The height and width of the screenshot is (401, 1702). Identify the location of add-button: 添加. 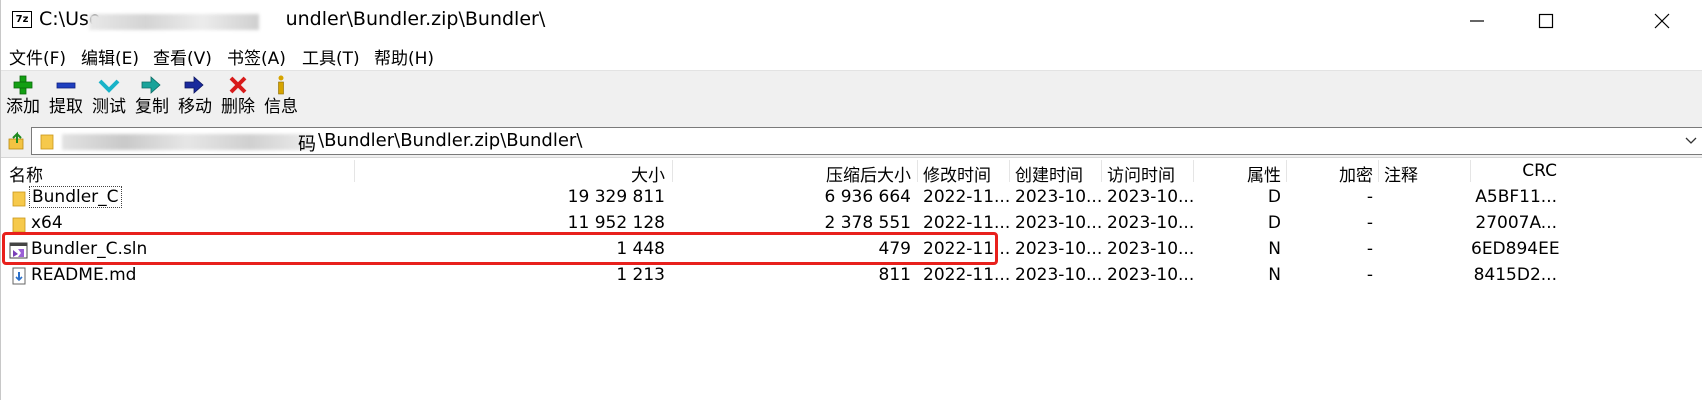
(23, 98).